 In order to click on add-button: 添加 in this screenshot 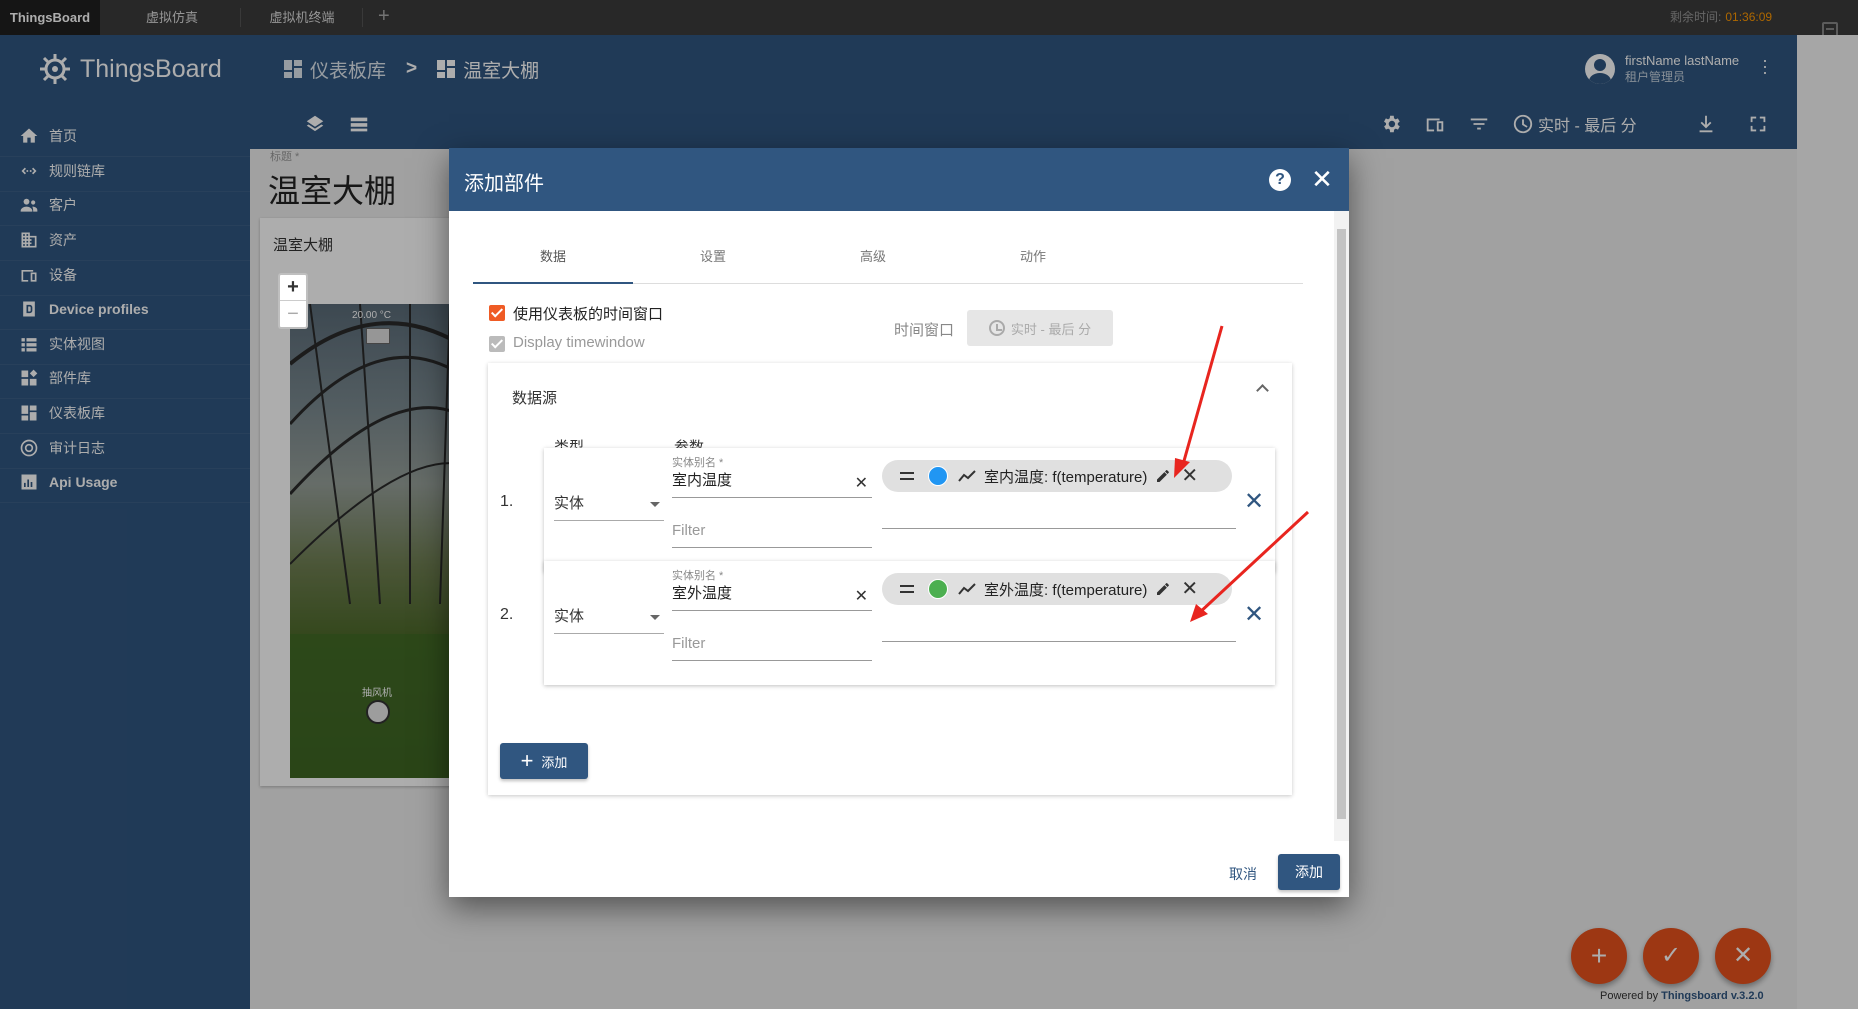, I will do `click(1309, 872)`.